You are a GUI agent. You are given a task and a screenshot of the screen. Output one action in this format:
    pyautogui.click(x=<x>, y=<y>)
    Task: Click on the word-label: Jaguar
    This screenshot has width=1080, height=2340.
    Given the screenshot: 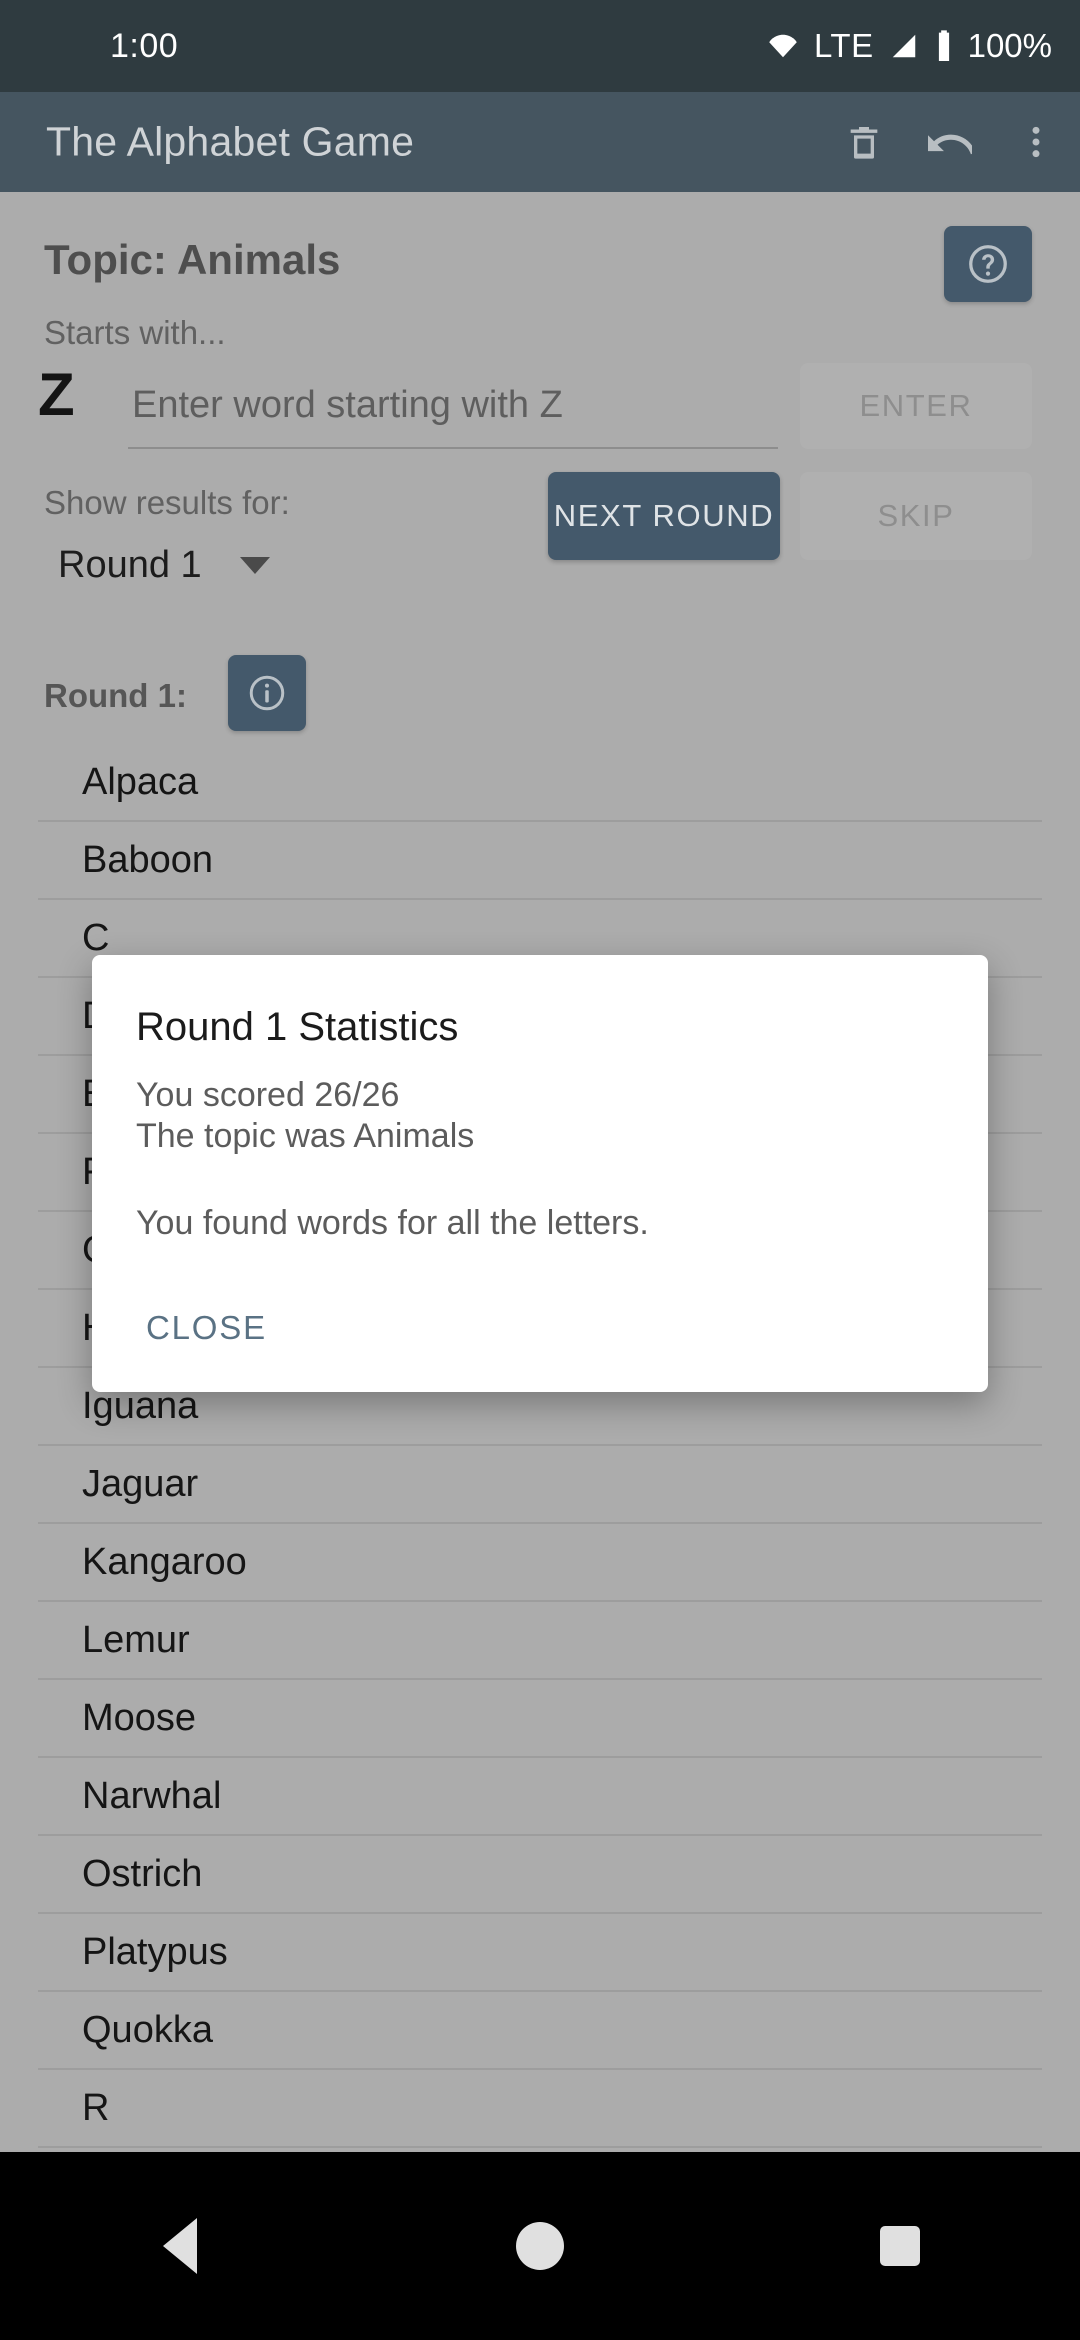 What is the action you would take?
    pyautogui.click(x=140, y=1483)
    